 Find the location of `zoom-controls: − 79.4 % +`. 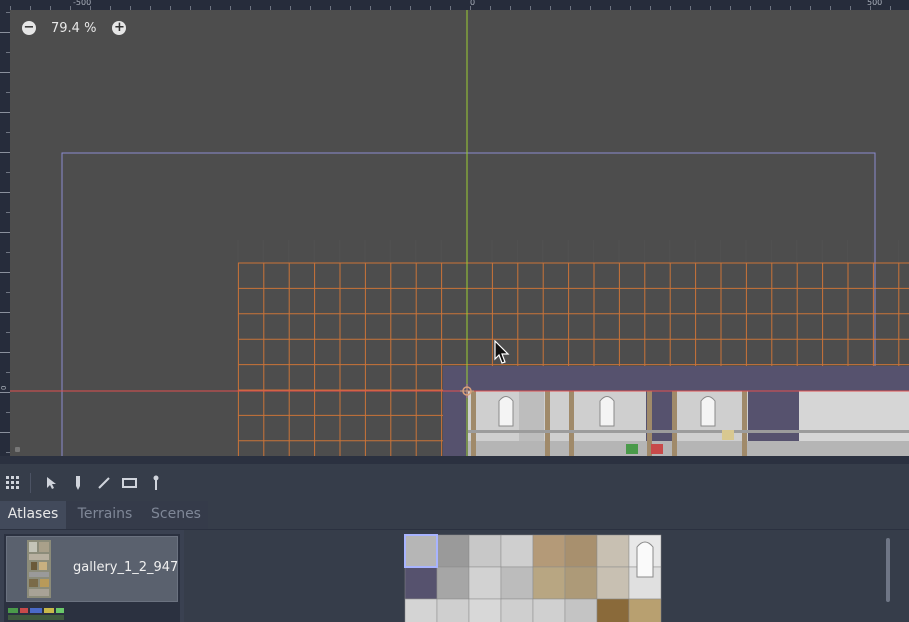

zoom-controls: − 79.4 % + is located at coordinates (74, 28).